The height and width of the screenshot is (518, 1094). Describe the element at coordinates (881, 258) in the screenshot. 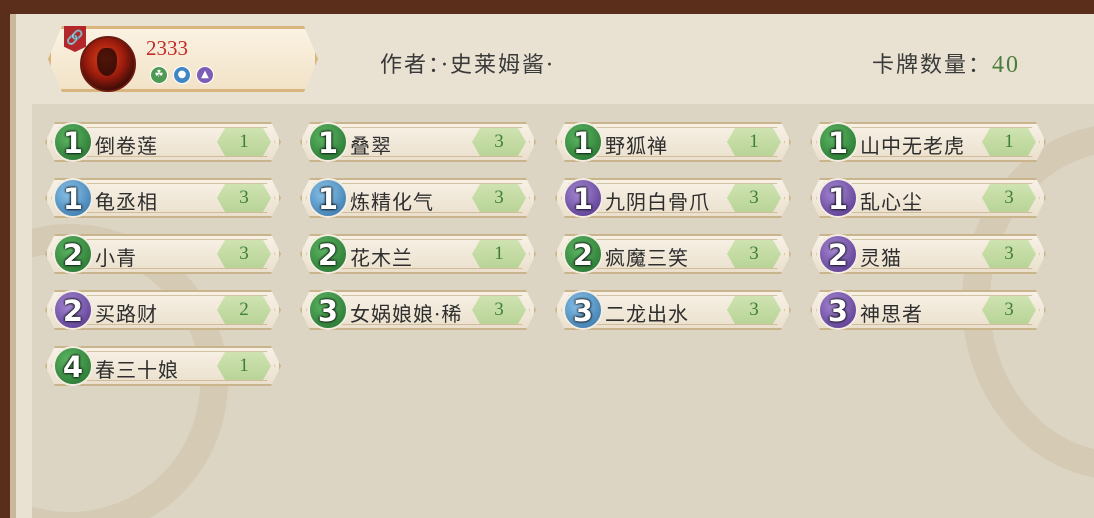

I see `card-name: 灵猫` at that location.